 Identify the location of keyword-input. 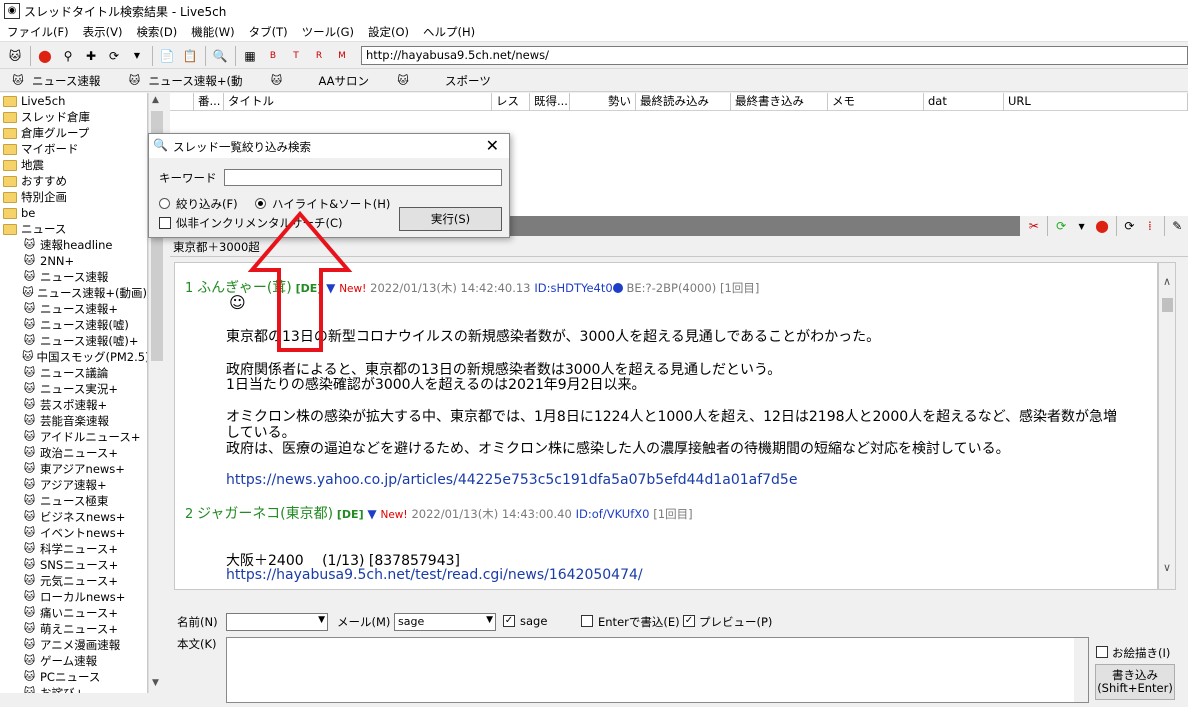
(363, 177).